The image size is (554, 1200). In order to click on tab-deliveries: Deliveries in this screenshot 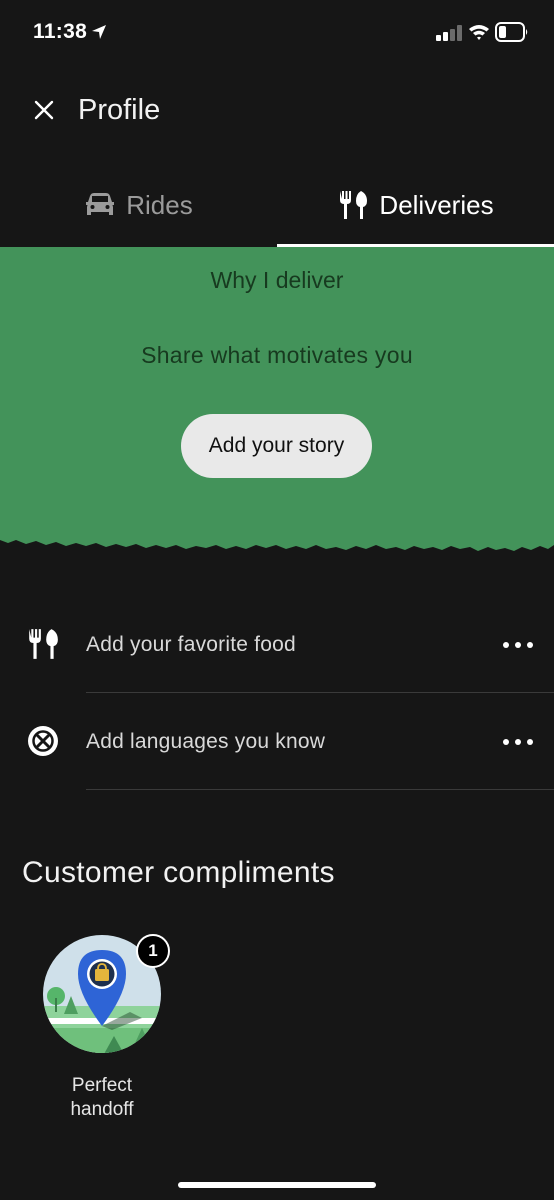, I will do `click(415, 205)`.